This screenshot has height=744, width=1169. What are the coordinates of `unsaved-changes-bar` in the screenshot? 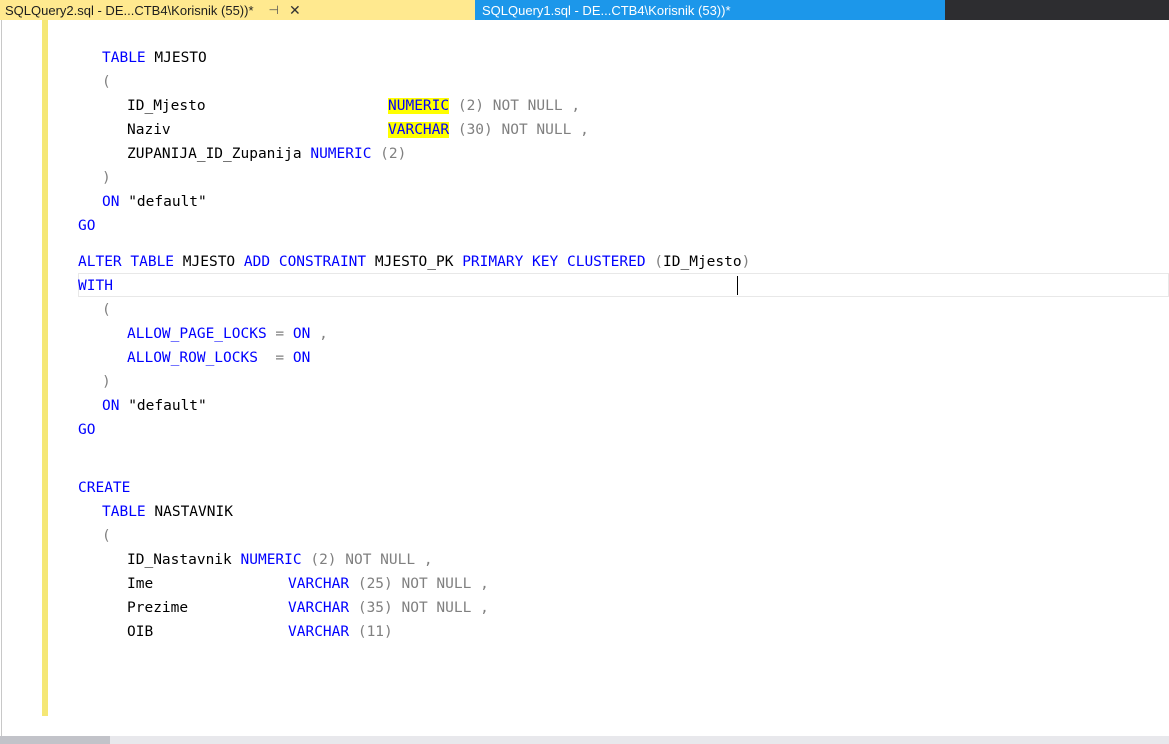 It's located at (45, 368).